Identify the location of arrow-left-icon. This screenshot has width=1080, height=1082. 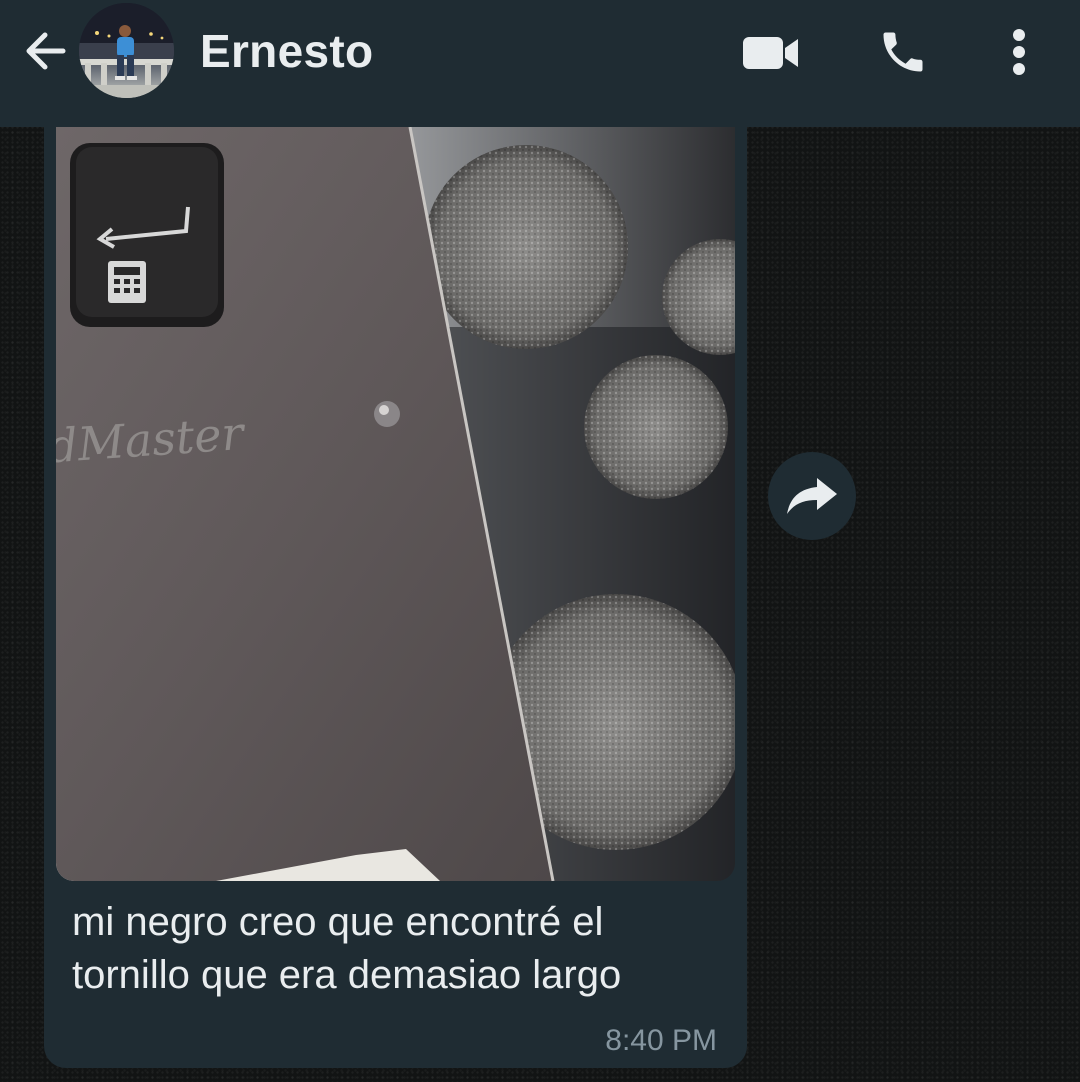
(46, 51).